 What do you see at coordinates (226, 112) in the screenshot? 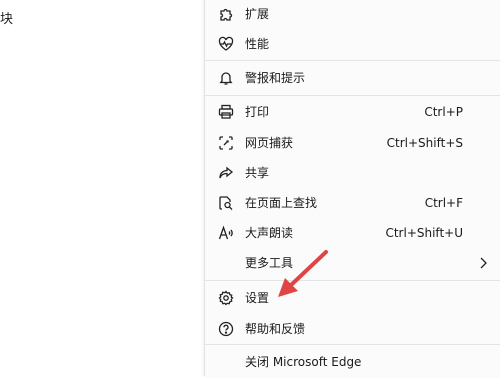
I see `printer-icon` at bounding box center [226, 112].